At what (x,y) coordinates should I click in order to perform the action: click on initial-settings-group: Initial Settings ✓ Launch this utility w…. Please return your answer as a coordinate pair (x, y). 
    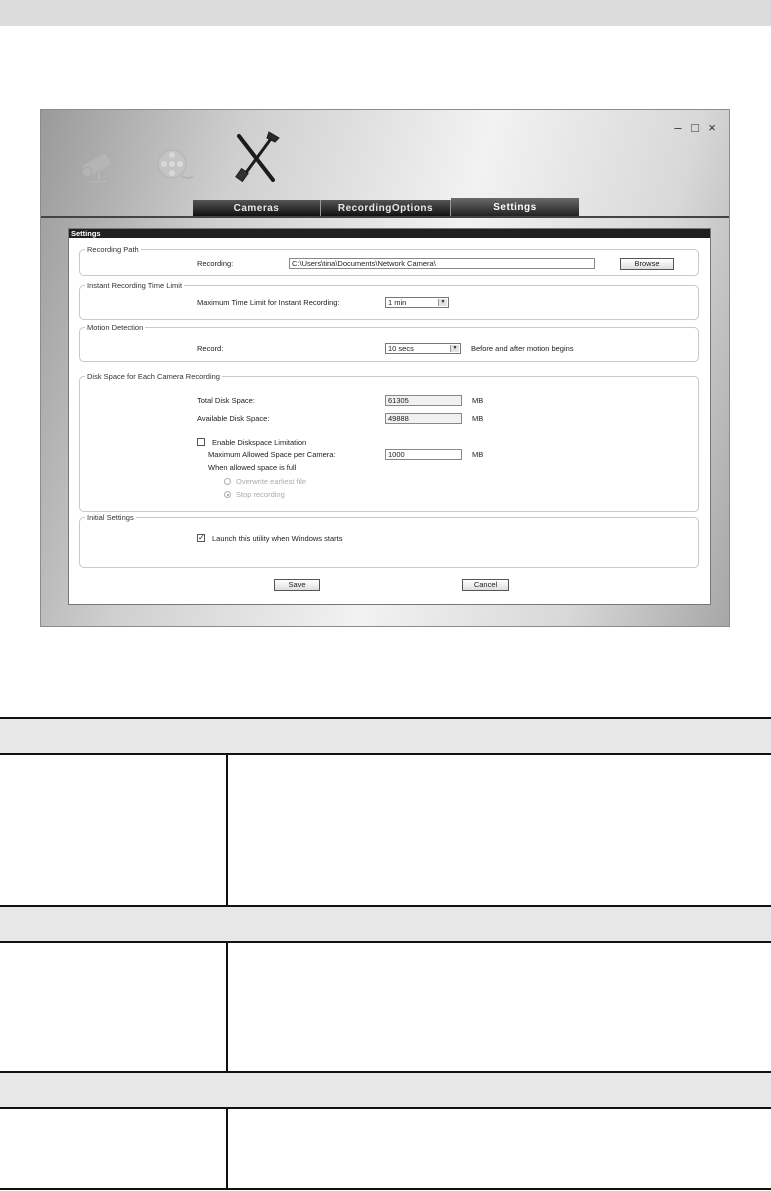
    Looking at the image, I should click on (389, 540).